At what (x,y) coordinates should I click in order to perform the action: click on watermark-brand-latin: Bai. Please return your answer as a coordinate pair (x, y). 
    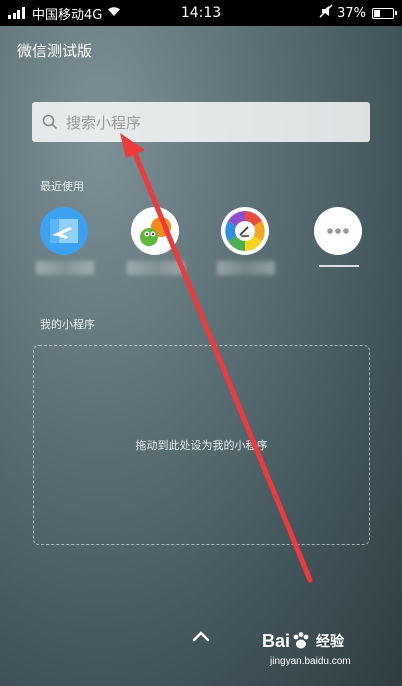
    Looking at the image, I should click on (276, 640).